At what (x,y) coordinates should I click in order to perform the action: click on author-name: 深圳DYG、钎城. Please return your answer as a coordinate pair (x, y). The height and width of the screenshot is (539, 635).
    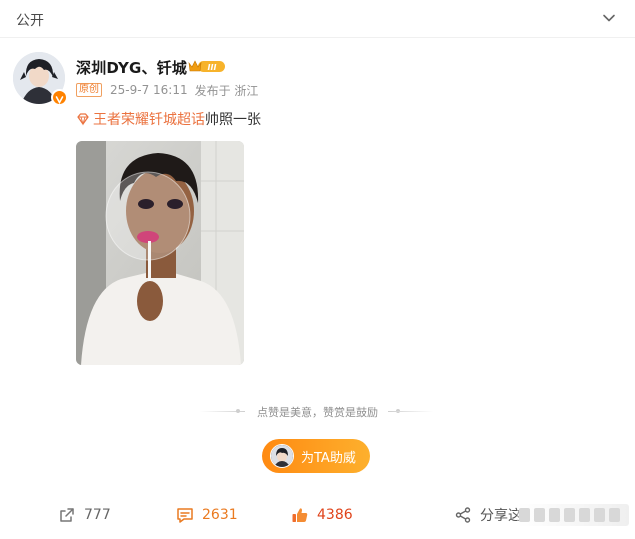
    Looking at the image, I should click on (131, 67).